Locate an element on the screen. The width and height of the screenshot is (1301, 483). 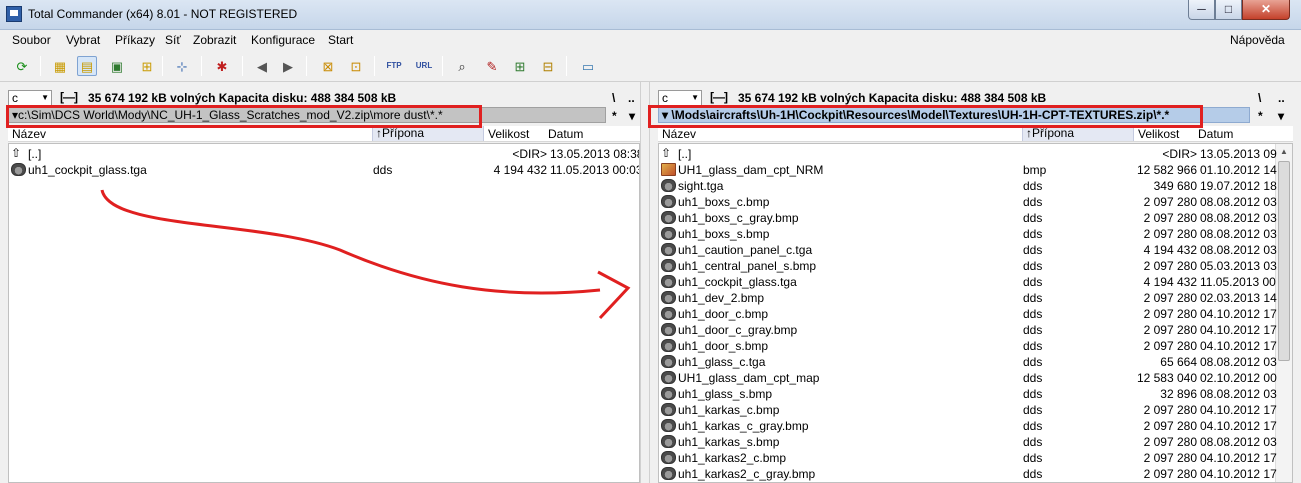
file-row: uh1_dev_2.bmp dds 2 097 280 02.03.2013 14 is located at coordinates (975, 298).